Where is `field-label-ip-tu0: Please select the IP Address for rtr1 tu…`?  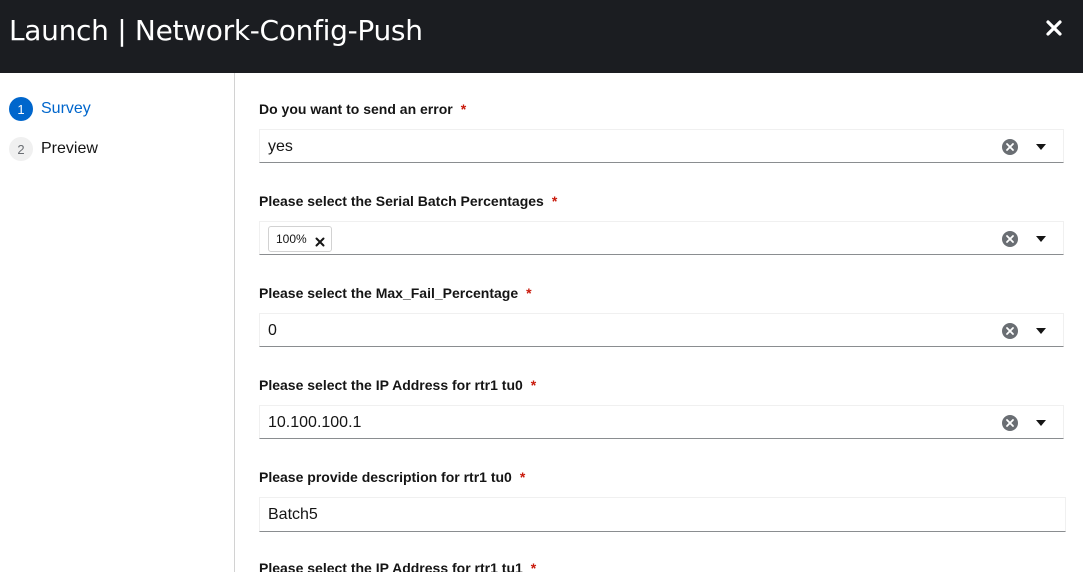 field-label-ip-tu0: Please select the IP Address for rtr1 tu… is located at coordinates (398, 385).